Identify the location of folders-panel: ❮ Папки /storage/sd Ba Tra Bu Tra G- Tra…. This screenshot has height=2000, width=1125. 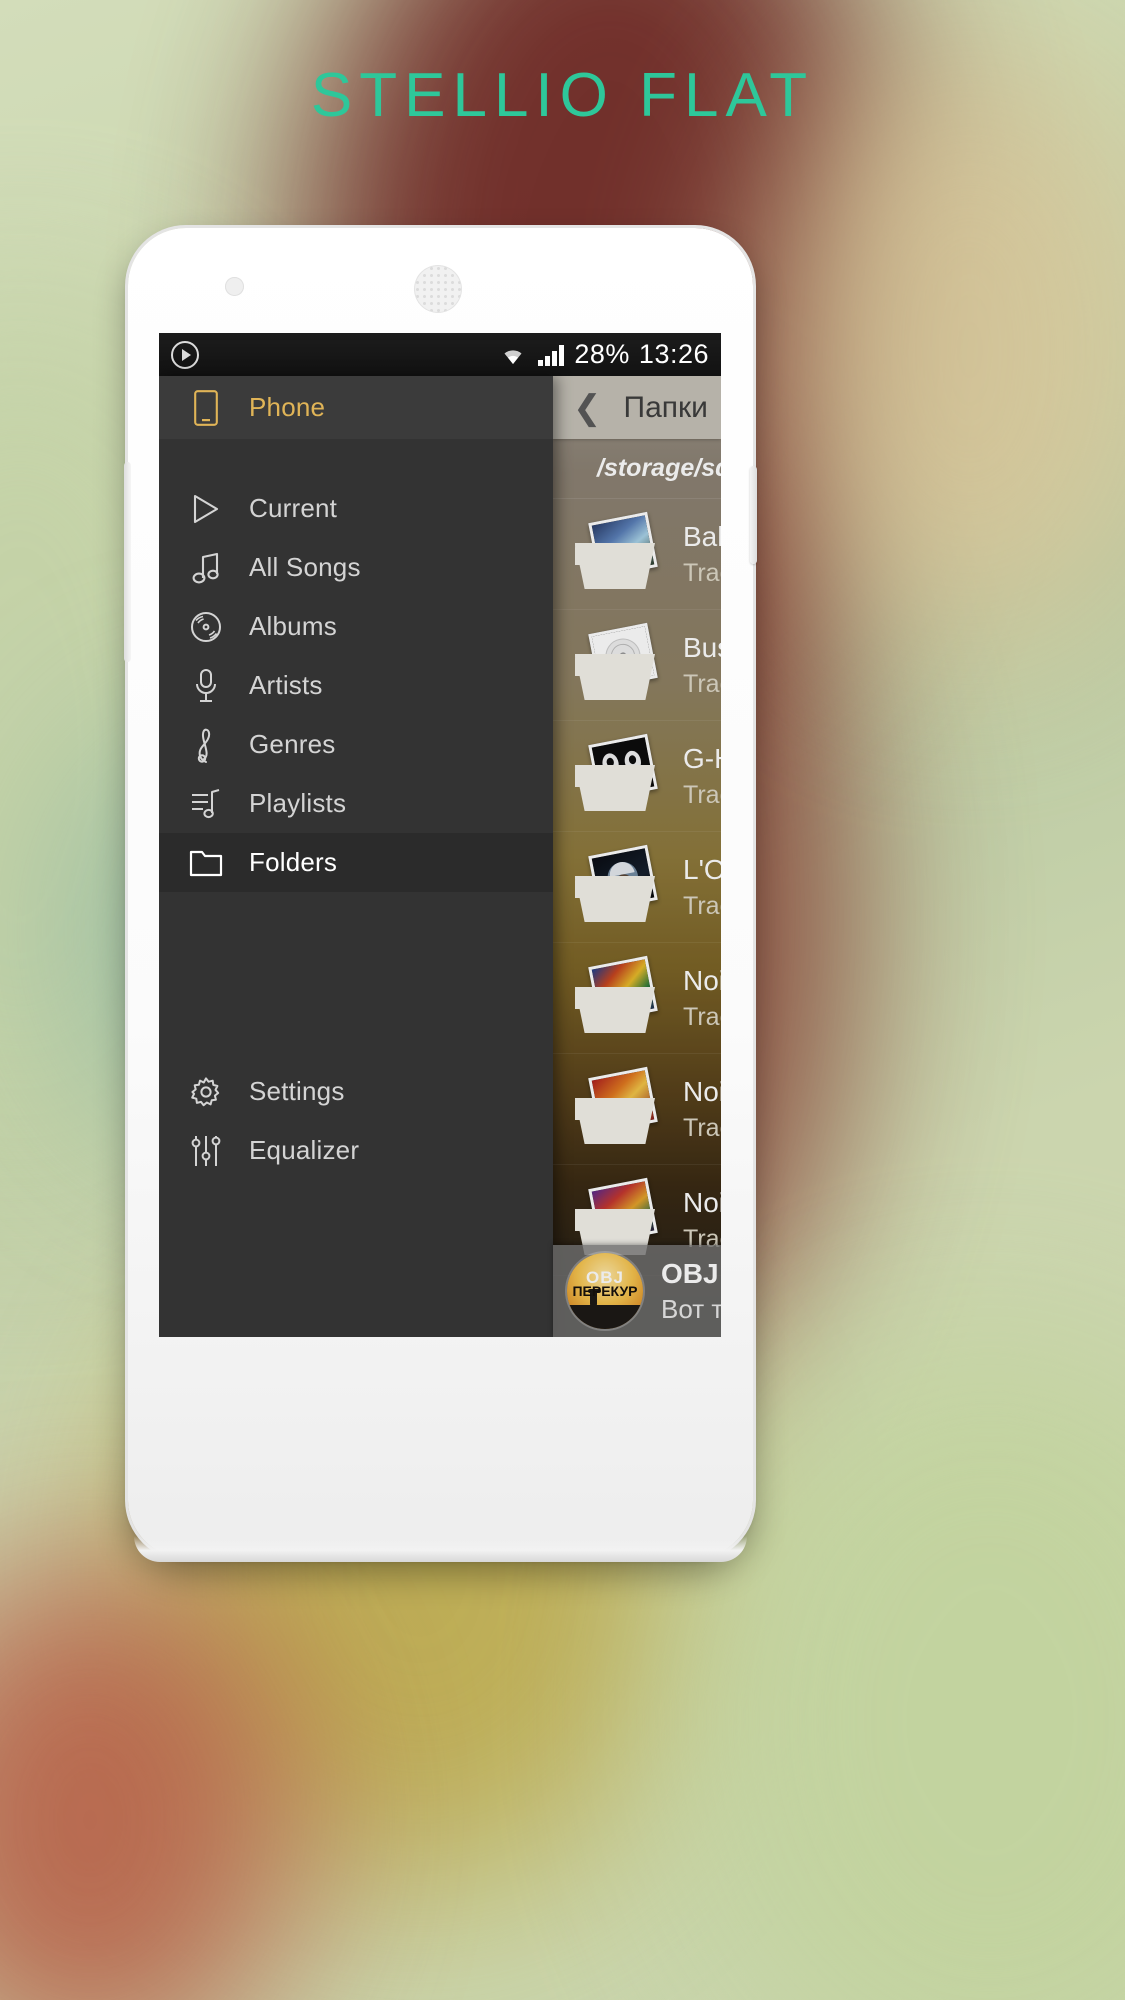
(637, 856).